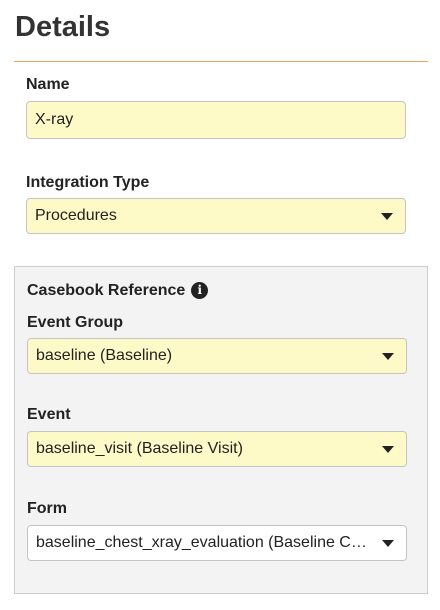 This screenshot has height=610, width=440. I want to click on event-group-value: baseline (Baseline), so click(104, 355).